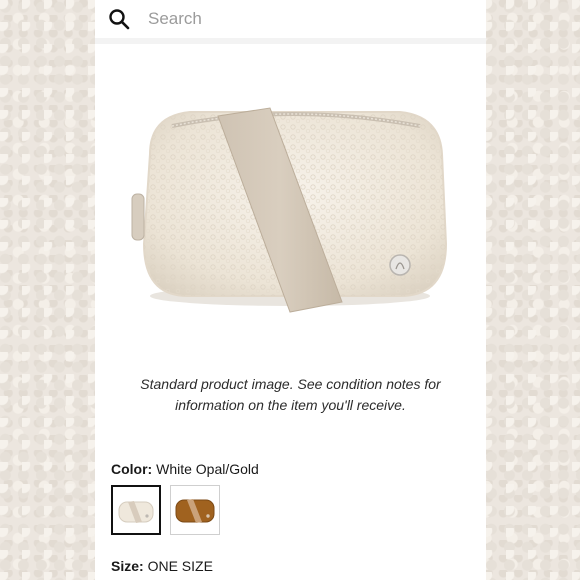 This screenshot has width=580, height=580. I want to click on swatch-white-bag-thumbnail, so click(136, 512).